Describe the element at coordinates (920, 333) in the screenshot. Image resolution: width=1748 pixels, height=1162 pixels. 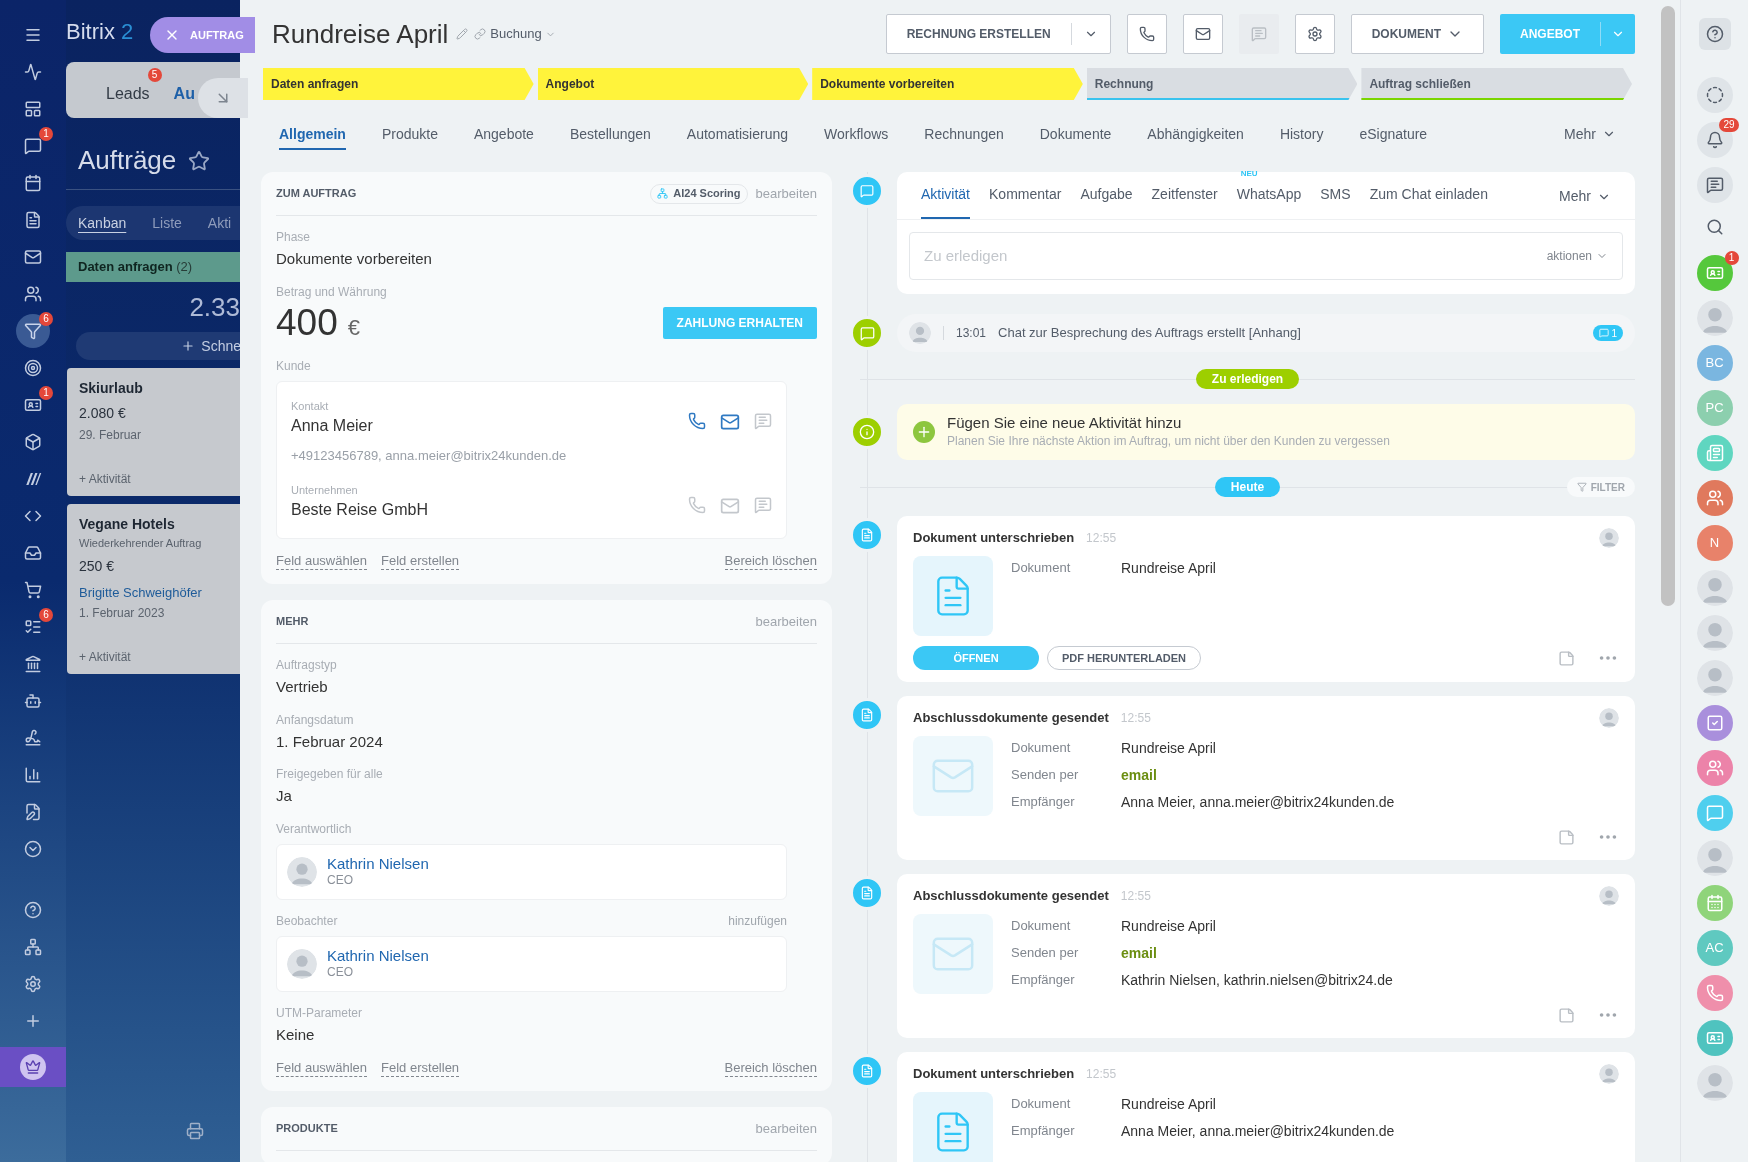
I see `user-avatar` at that location.